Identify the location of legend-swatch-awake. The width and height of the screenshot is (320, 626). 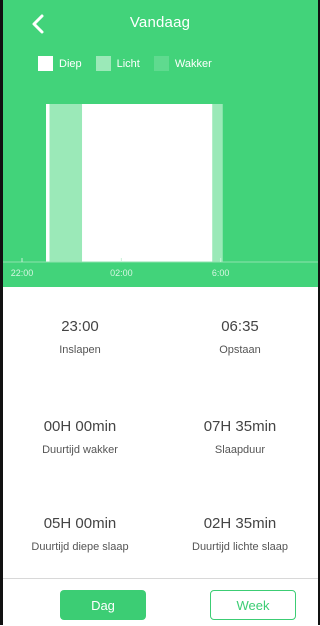
(161, 63).